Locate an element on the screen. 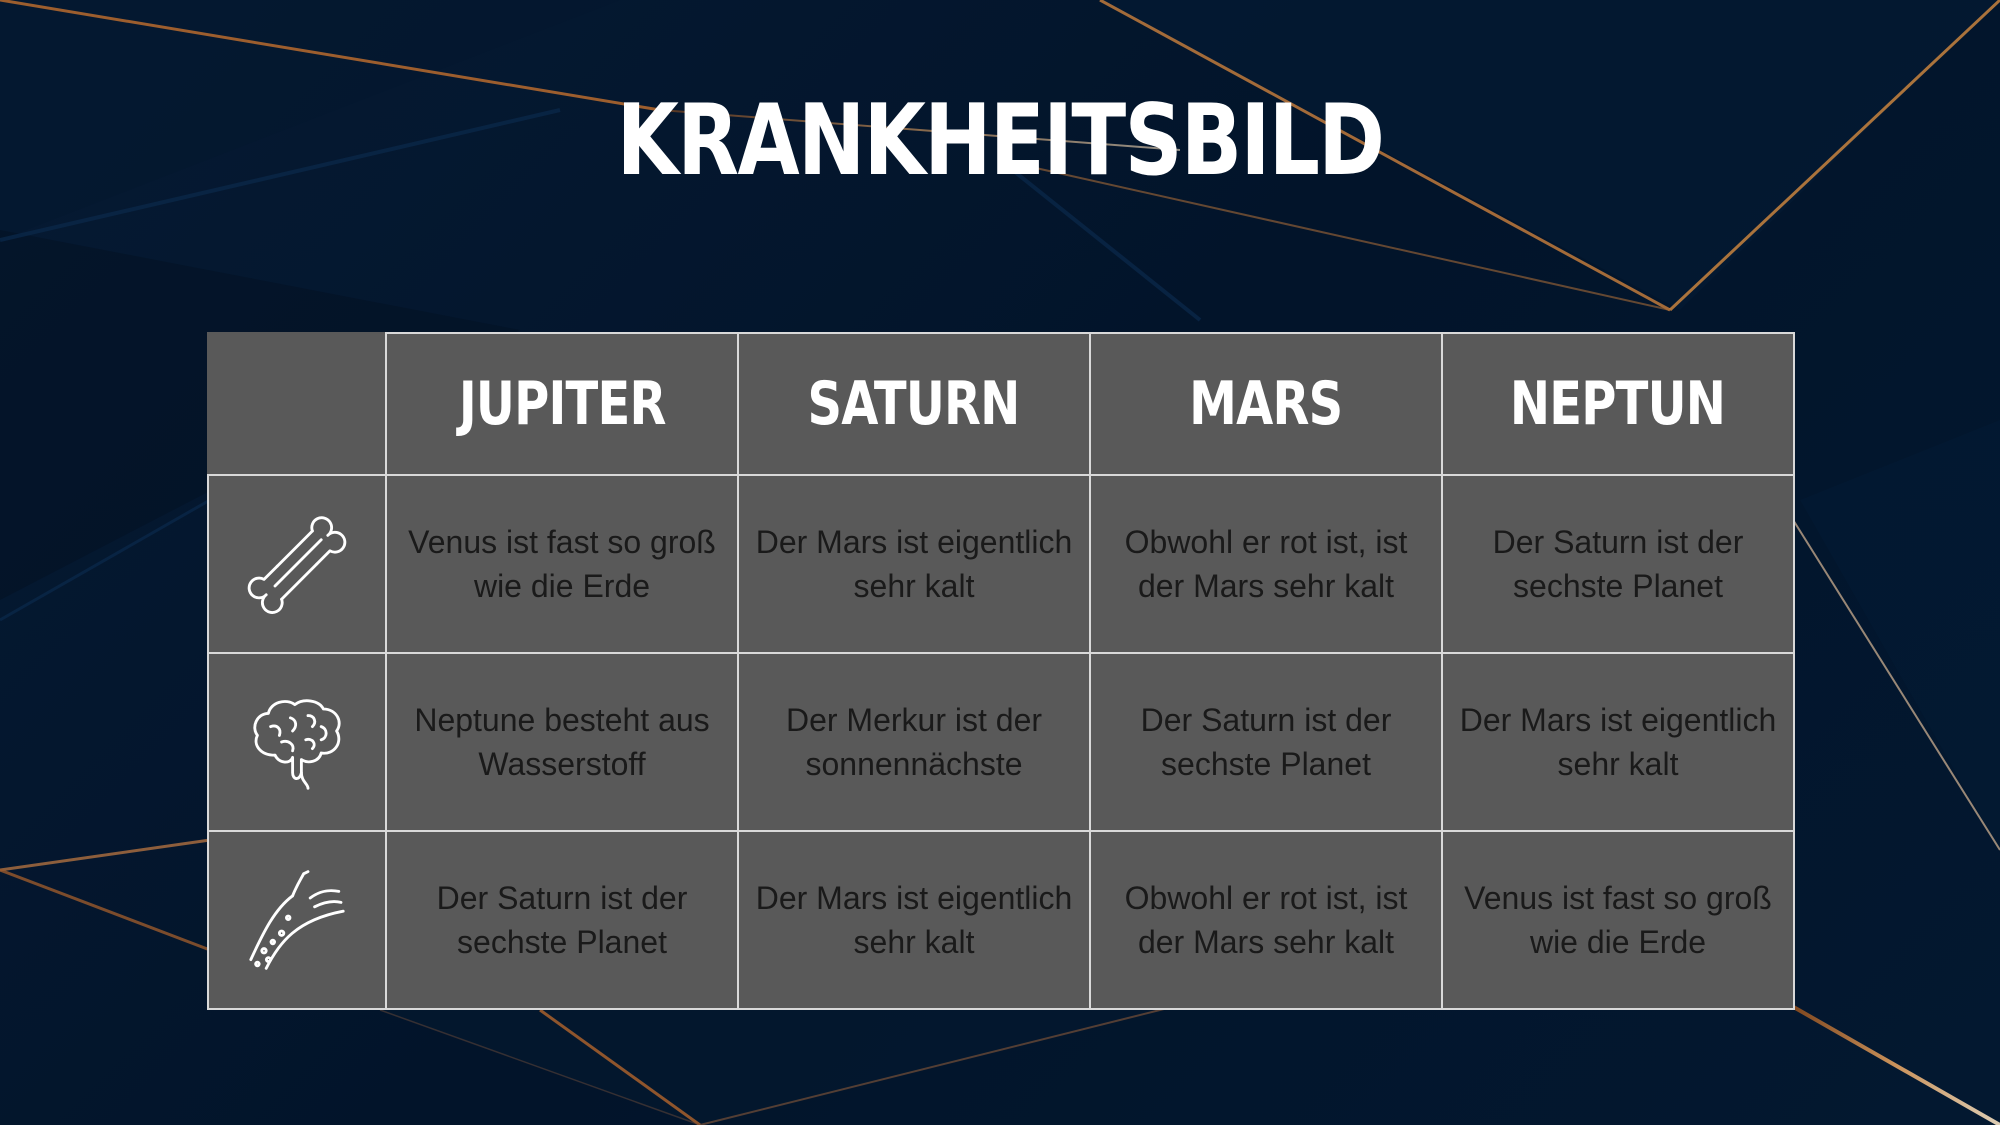 The image size is (2000, 1125). cell-text: Neptune besteht aus Wasserstoff is located at coordinates (562, 742).